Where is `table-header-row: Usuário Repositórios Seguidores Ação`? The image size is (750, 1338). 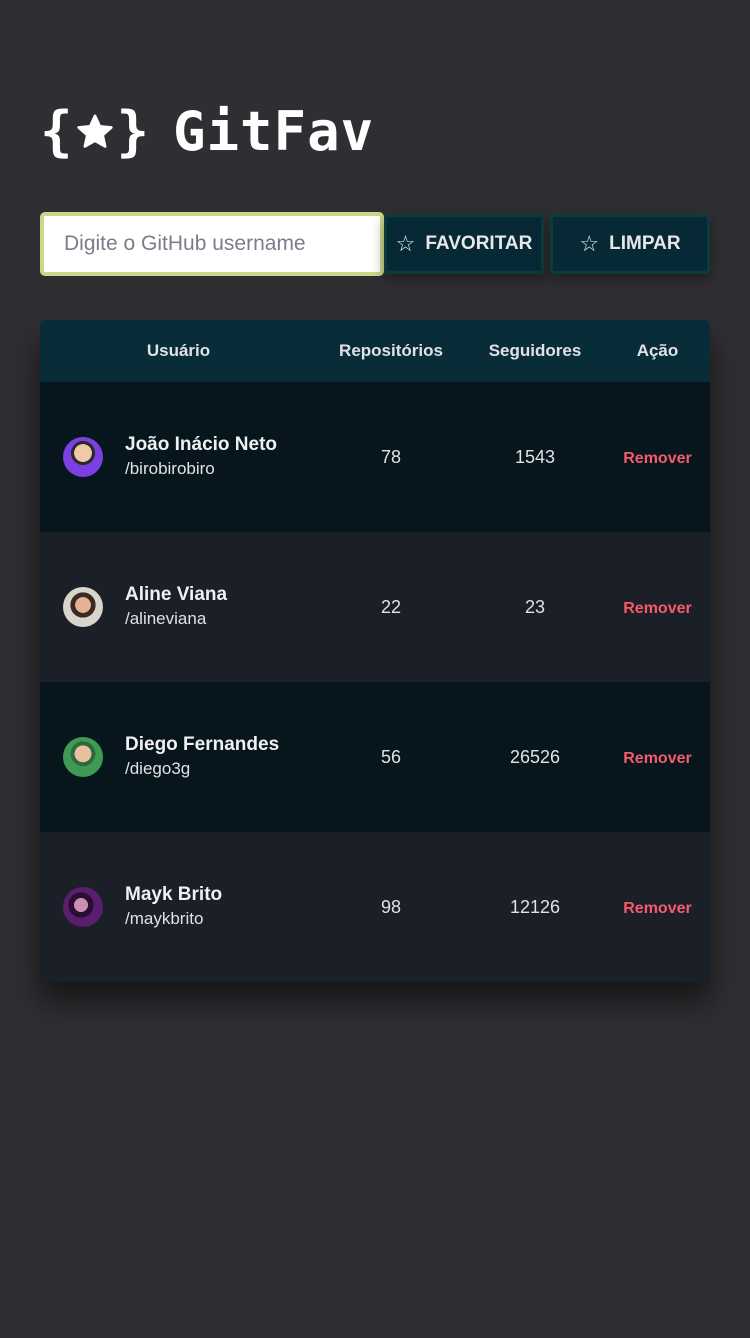 table-header-row: Usuário Repositórios Seguidores Ação is located at coordinates (375, 351).